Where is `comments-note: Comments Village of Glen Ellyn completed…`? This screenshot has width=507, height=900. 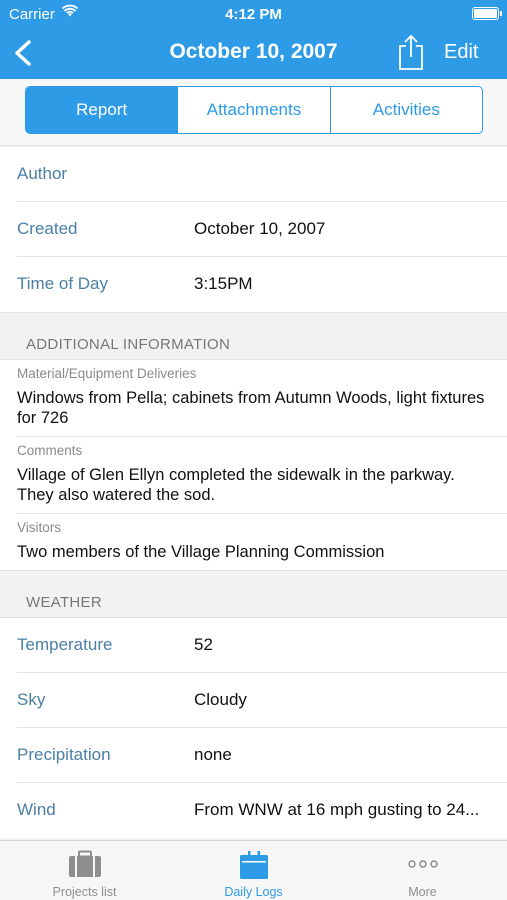 comments-note: Comments Village of Glen Ellyn completed… is located at coordinates (262, 475).